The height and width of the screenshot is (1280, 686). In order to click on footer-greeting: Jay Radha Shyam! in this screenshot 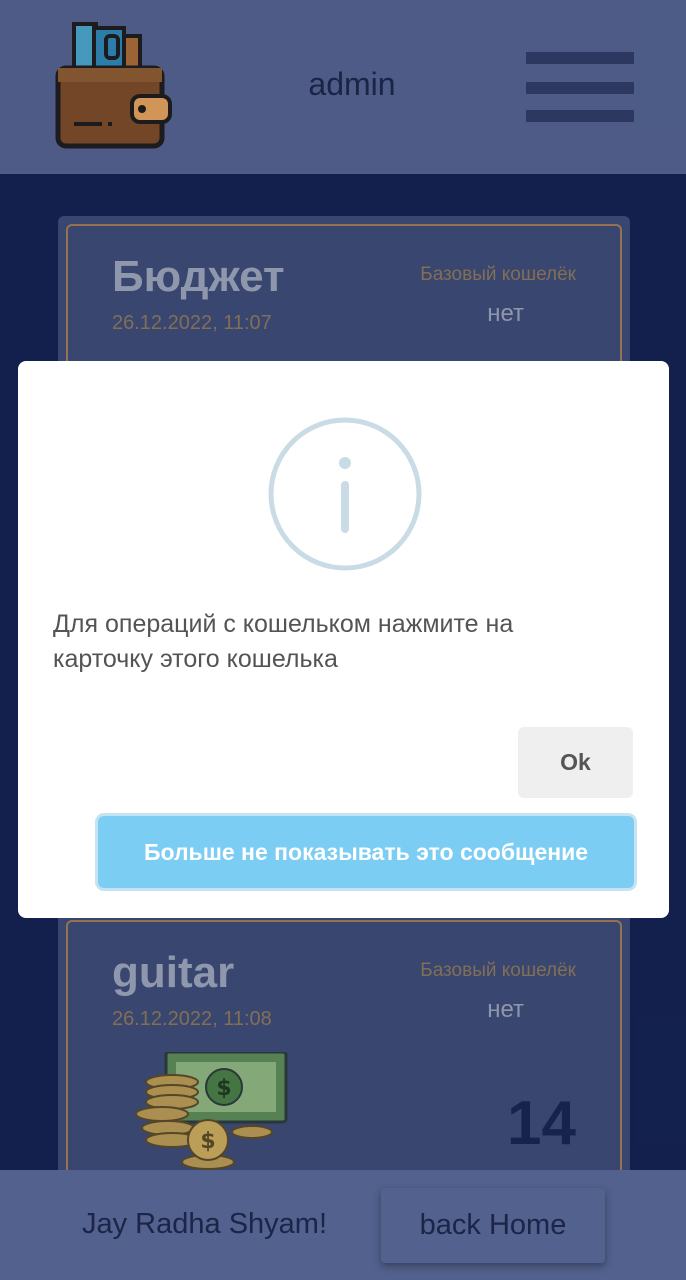, I will do `click(205, 1224)`.